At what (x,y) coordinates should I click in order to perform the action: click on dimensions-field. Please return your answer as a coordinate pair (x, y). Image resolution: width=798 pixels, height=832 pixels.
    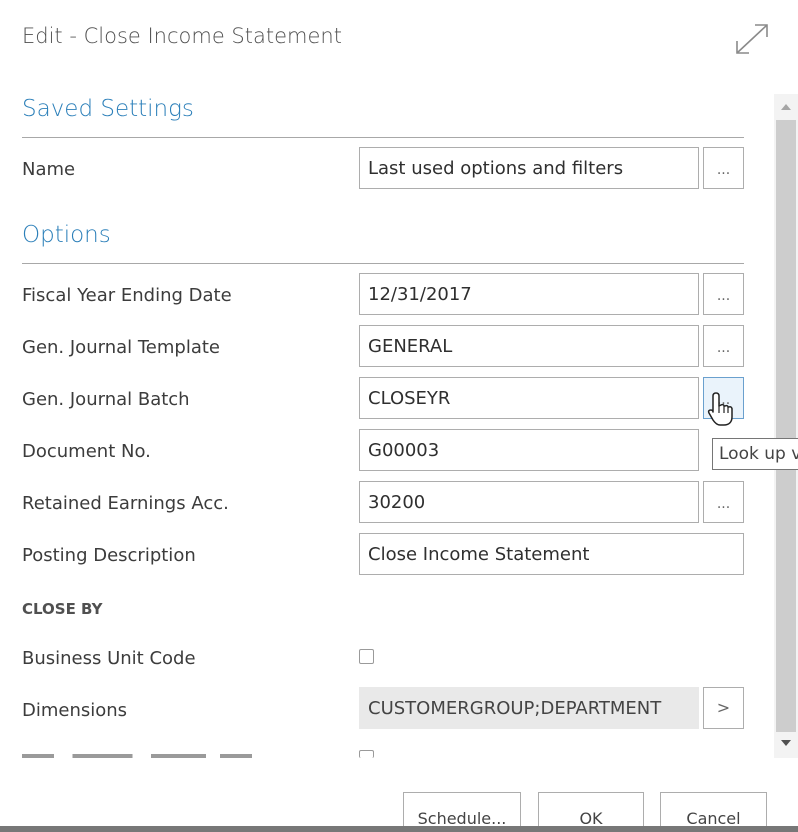
    Looking at the image, I should click on (529, 708).